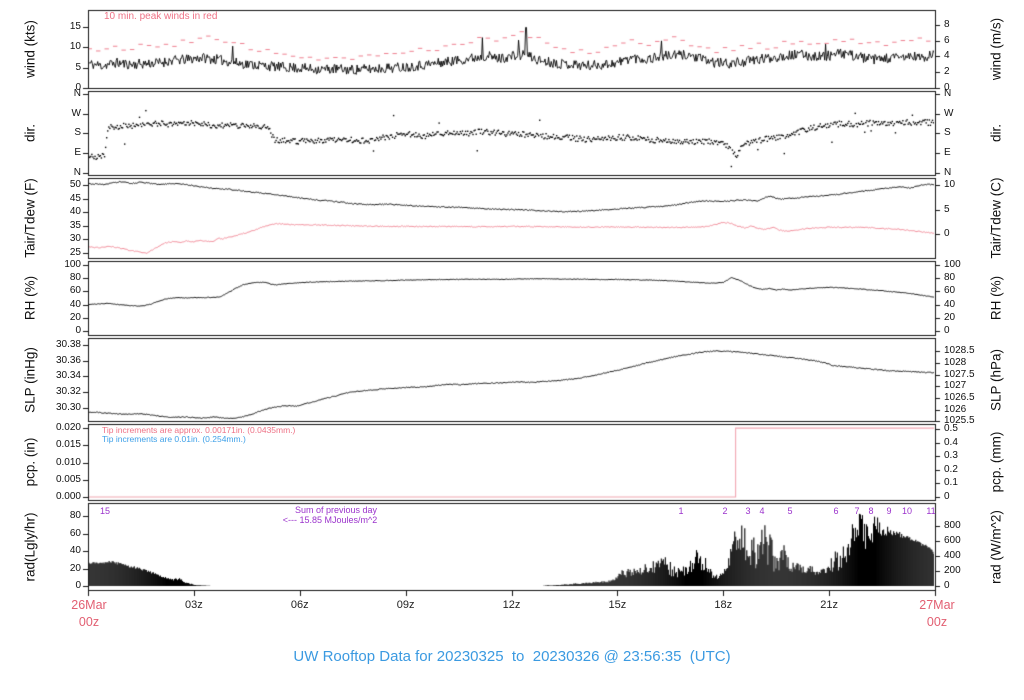 The width and height of the screenshot is (1024, 700). Describe the element at coordinates (937, 622) in the screenshot. I see `x-end-hour: 00z` at that location.